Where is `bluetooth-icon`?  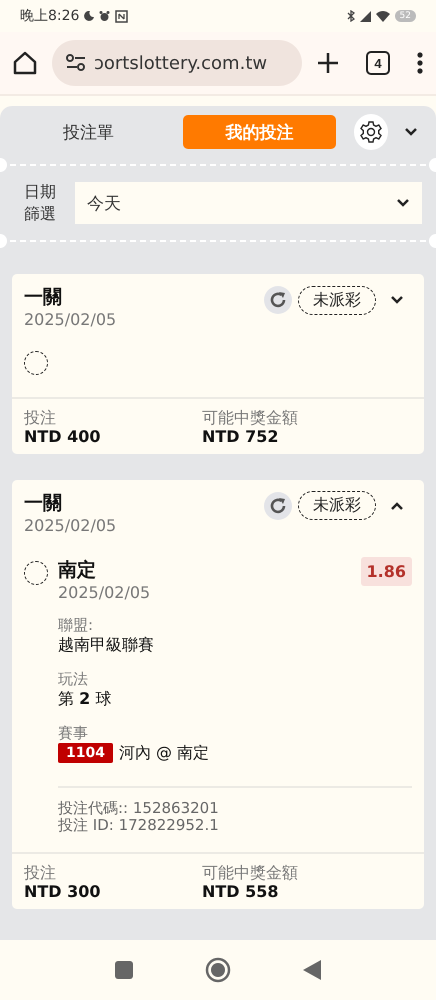
bluetooth-icon is located at coordinates (350, 16).